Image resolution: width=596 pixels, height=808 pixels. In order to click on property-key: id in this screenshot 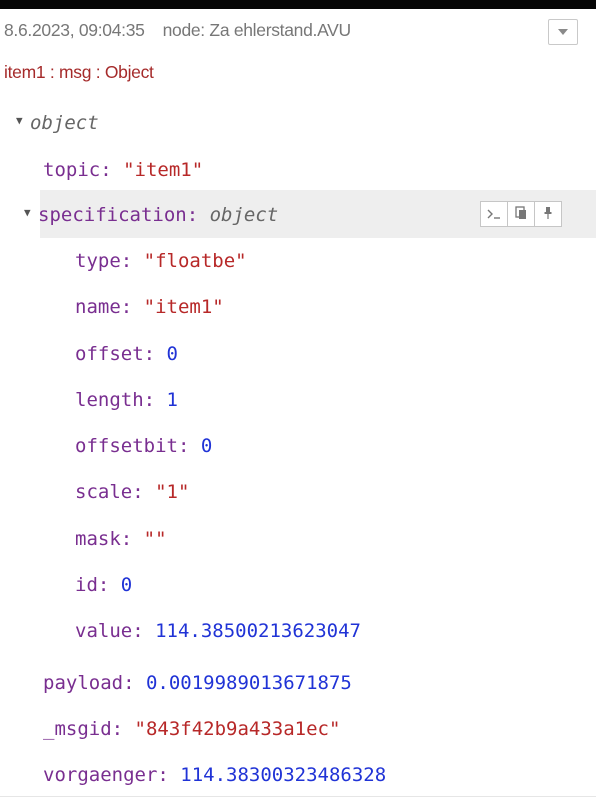, I will do `click(86, 585)`.